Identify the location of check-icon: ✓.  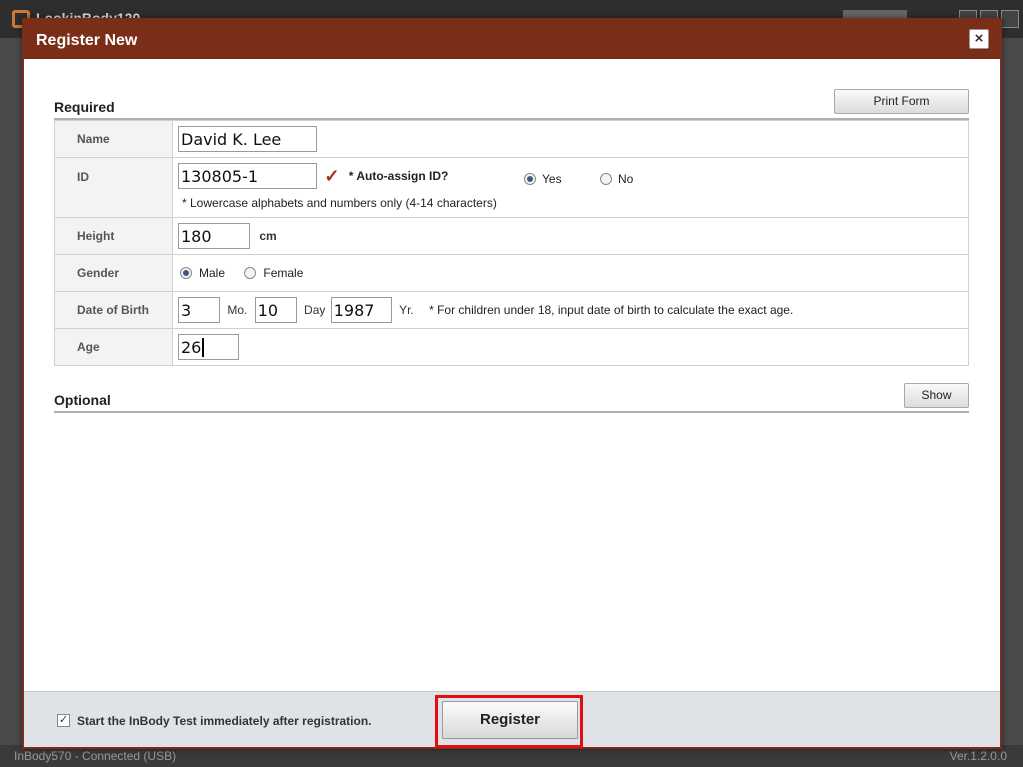
(332, 175).